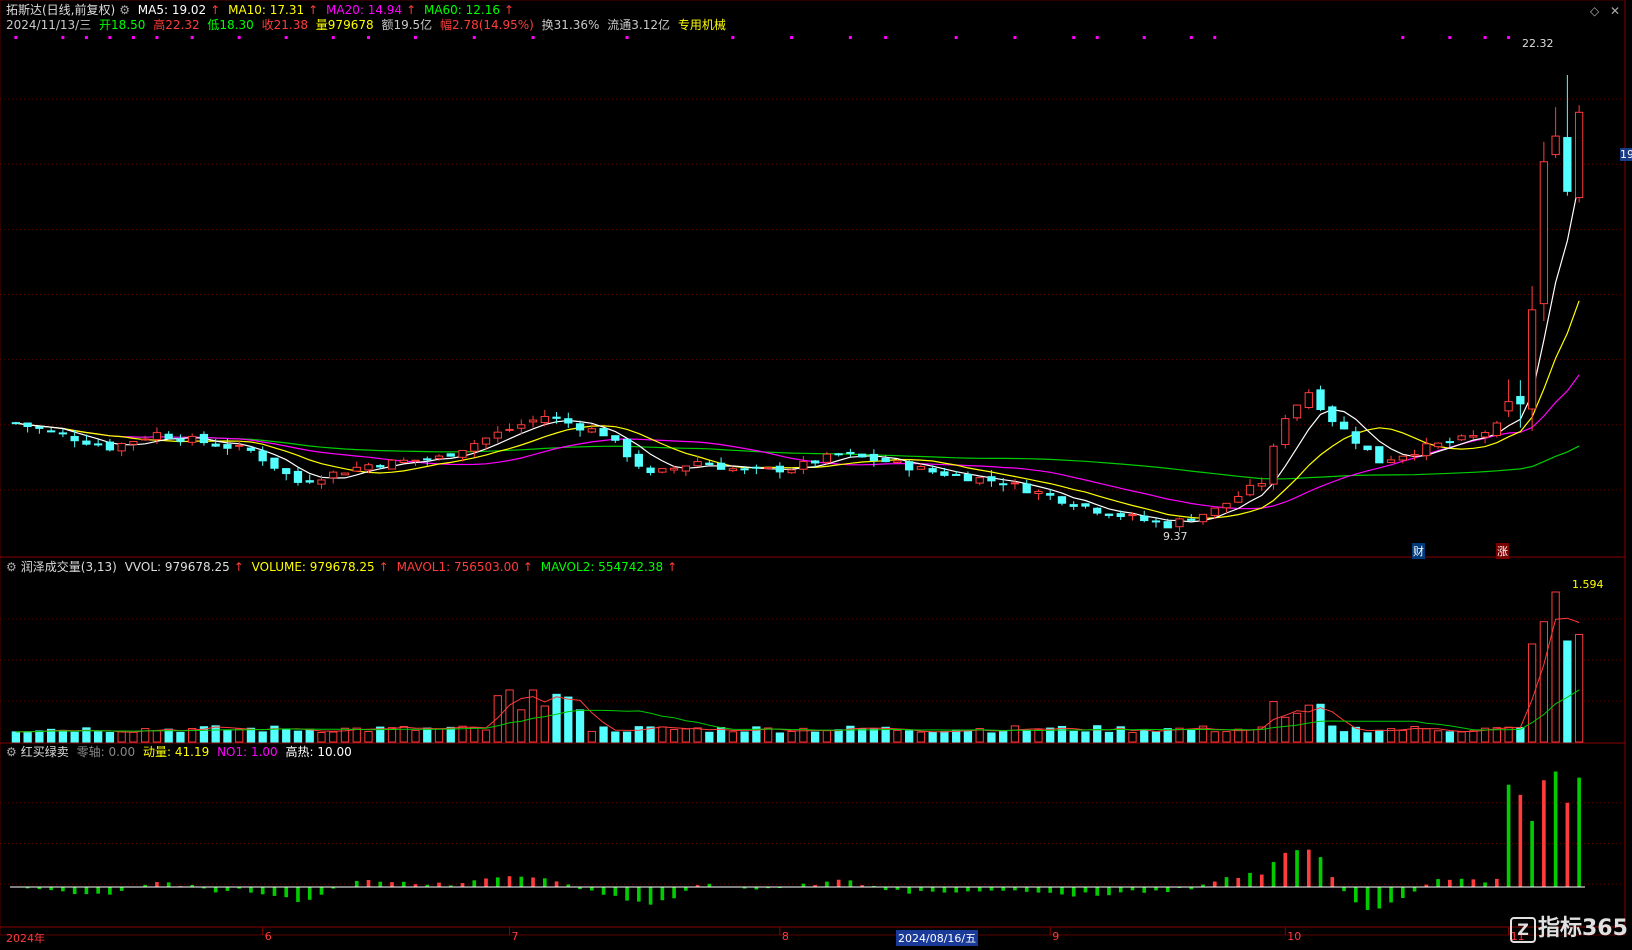 The image size is (1632, 950). I want to click on settings-icon: ⚙, so click(124, 10).